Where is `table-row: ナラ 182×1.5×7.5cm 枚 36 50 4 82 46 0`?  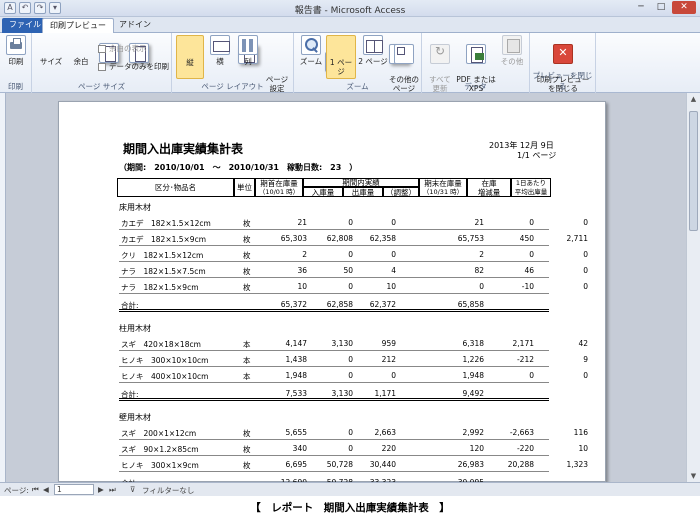 table-row: ナラ 182×1.5×7.5cm 枚 36 50 4 82 46 0 is located at coordinates (353, 270).